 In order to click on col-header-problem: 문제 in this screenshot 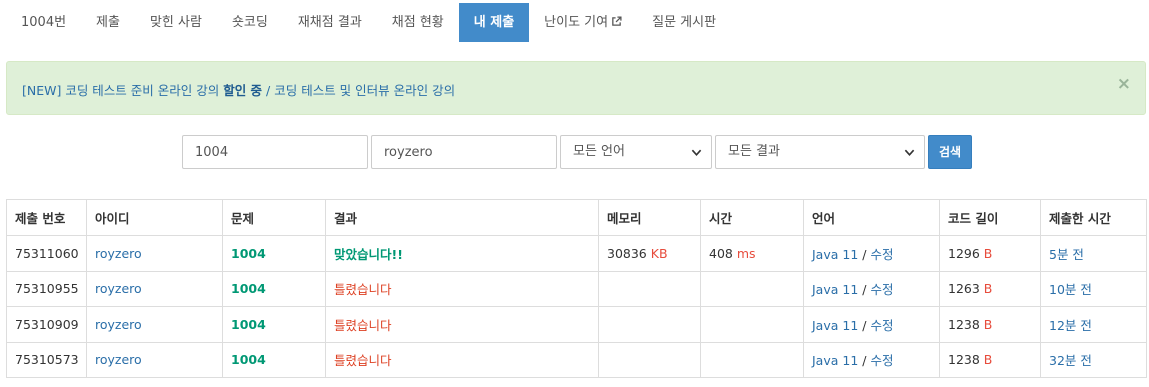, I will do `click(274, 217)`.